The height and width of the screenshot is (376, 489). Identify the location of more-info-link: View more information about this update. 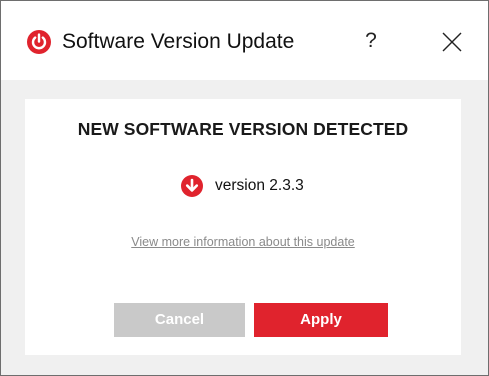
(243, 242).